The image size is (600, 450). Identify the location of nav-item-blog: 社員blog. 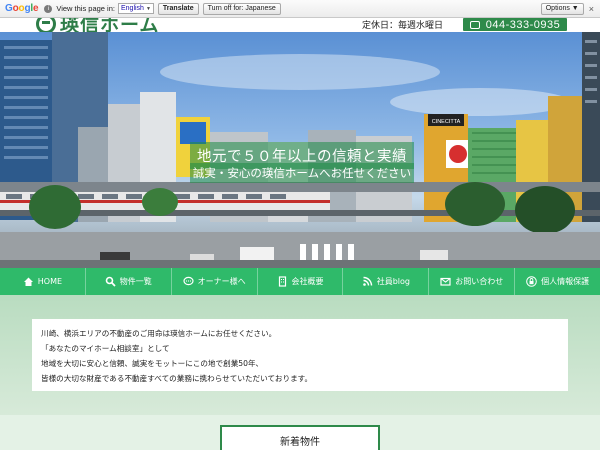
(386, 281).